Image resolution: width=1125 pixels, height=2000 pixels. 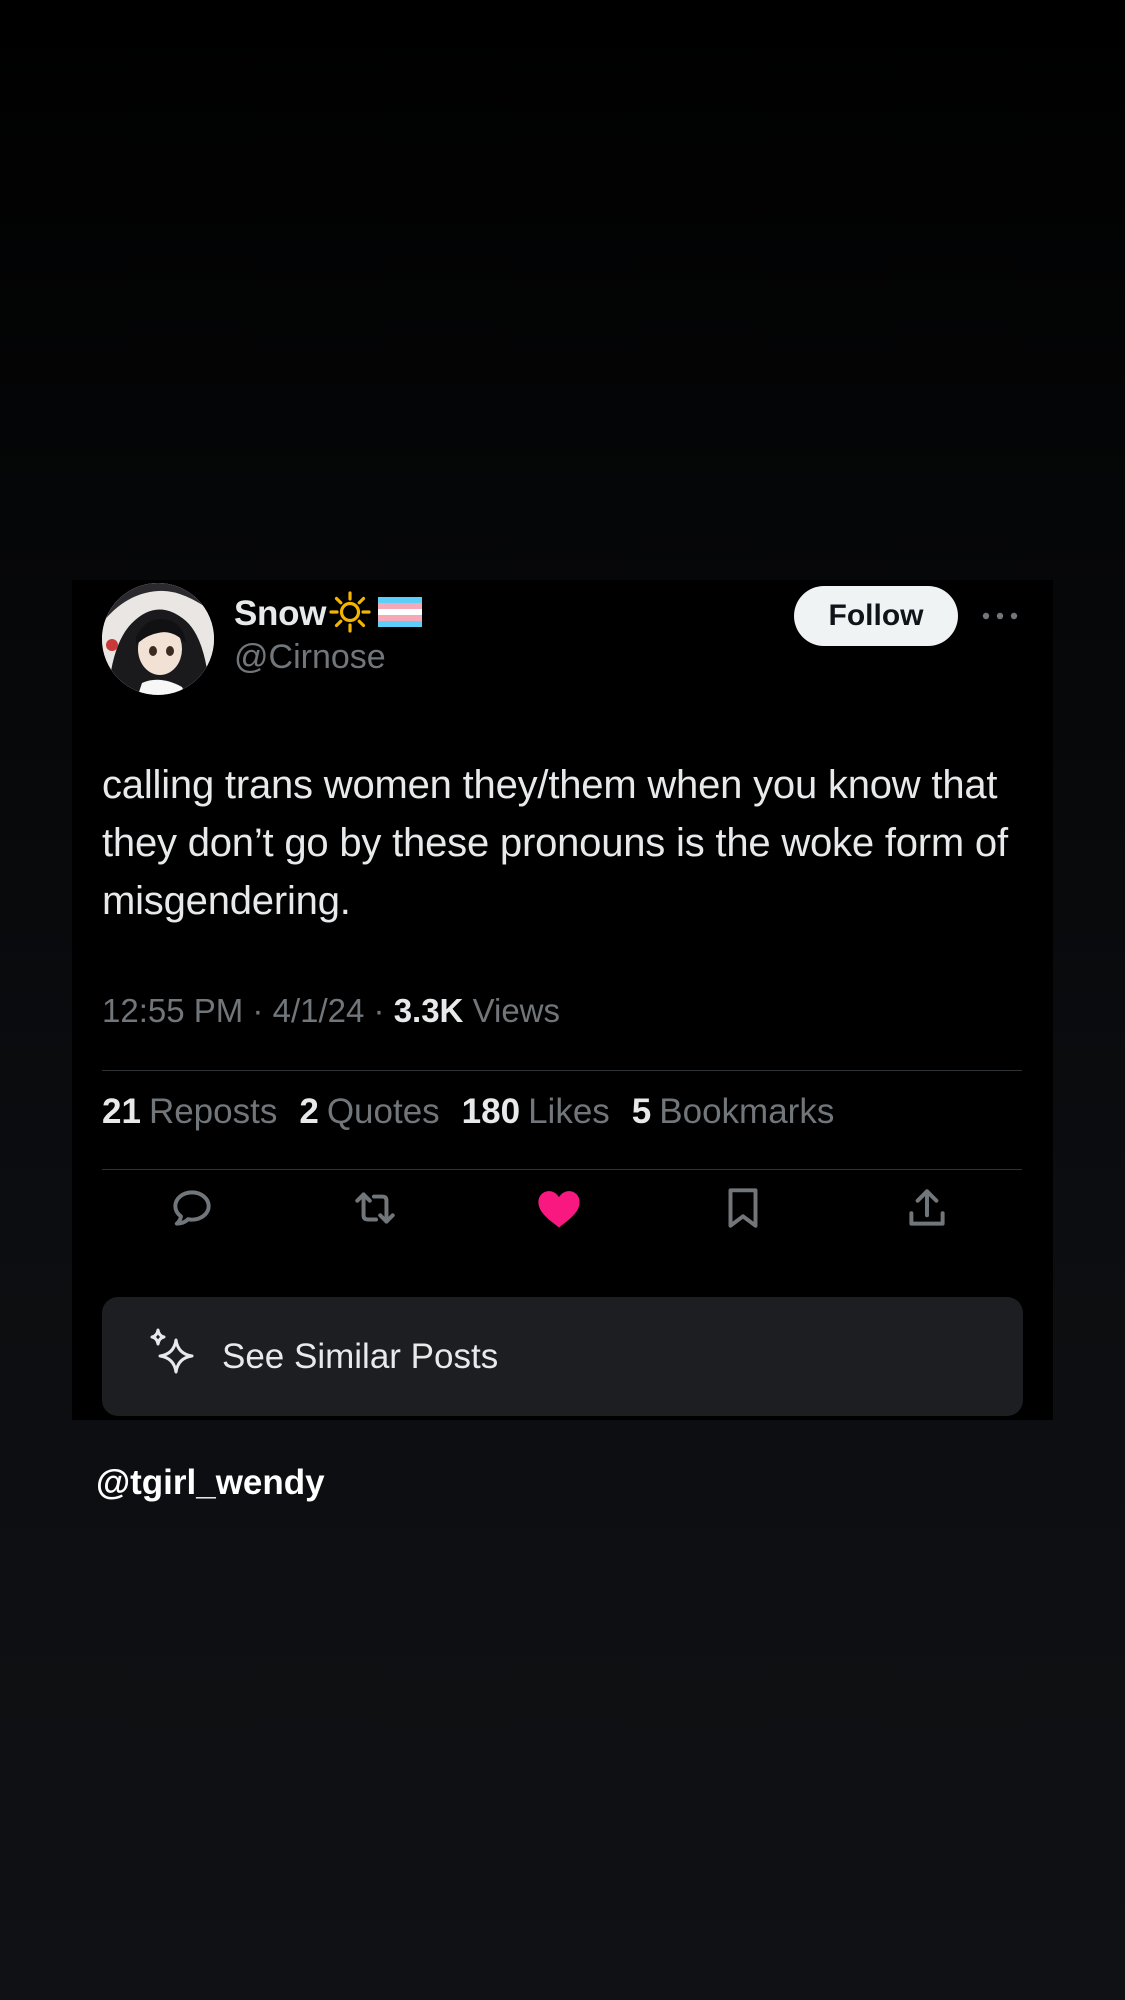 I want to click on transgender-flag-icon, so click(x=400, y=614).